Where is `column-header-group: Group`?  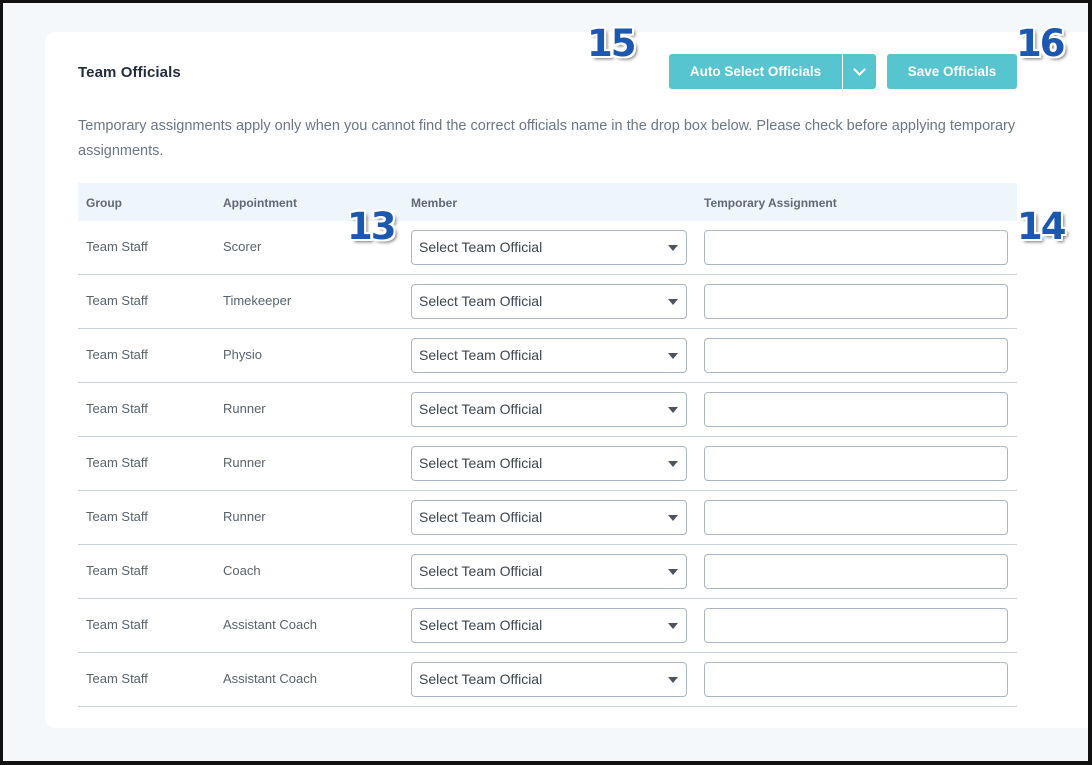
column-header-group: Group is located at coordinates (104, 203).